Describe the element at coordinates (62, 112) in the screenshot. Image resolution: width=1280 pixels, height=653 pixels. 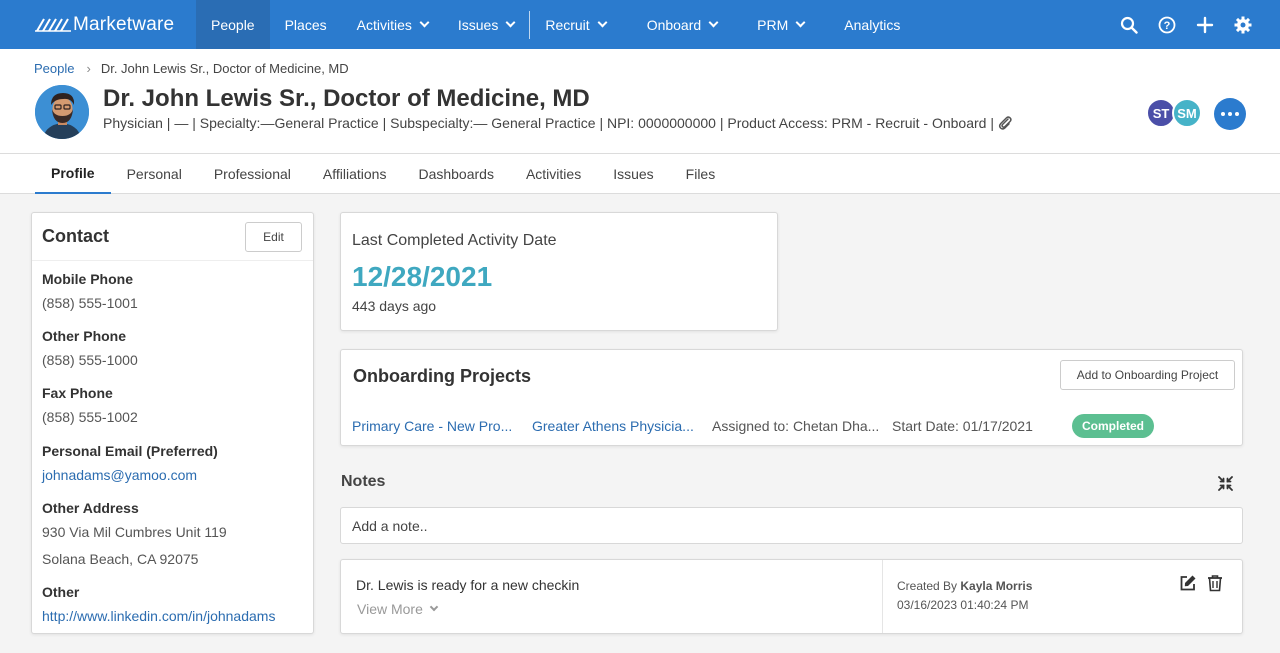
I see `avatar` at that location.